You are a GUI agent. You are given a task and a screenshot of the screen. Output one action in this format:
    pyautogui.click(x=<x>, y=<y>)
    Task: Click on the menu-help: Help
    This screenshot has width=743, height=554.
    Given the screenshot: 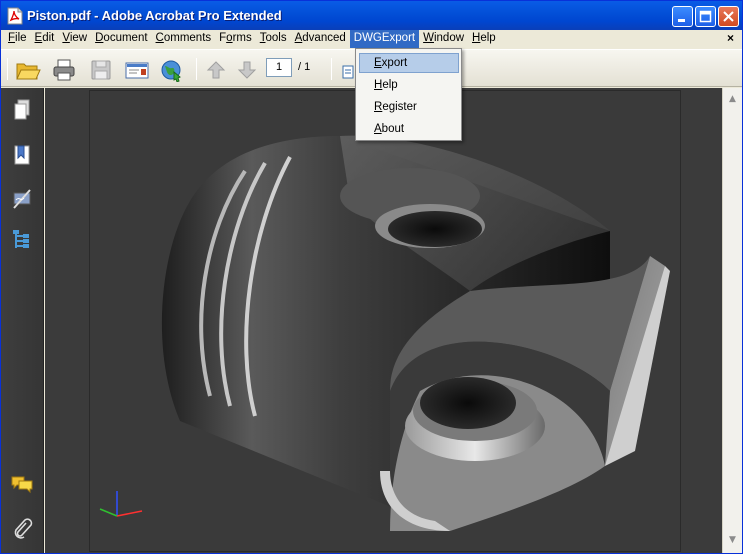 What is the action you would take?
    pyautogui.click(x=484, y=39)
    